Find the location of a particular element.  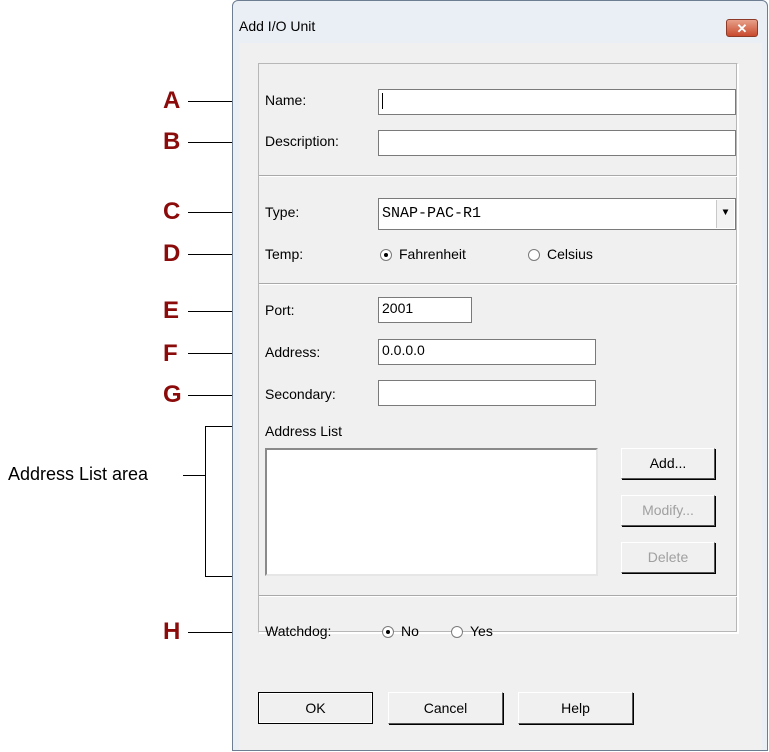

help-button: Help is located at coordinates (575, 708).